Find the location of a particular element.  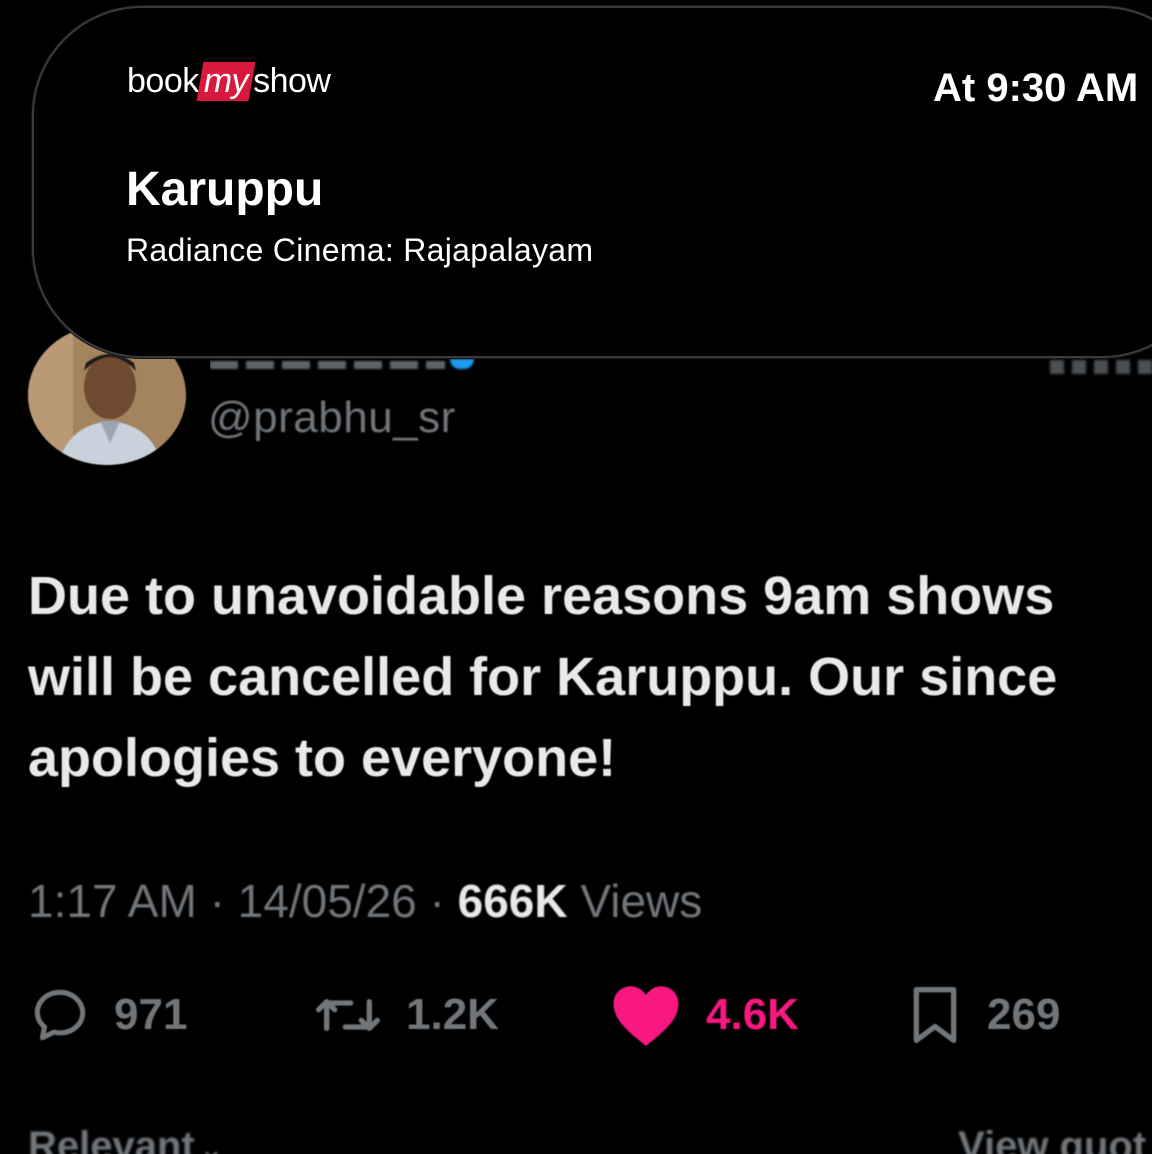

more-options-icon is located at coordinates (1101, 367).